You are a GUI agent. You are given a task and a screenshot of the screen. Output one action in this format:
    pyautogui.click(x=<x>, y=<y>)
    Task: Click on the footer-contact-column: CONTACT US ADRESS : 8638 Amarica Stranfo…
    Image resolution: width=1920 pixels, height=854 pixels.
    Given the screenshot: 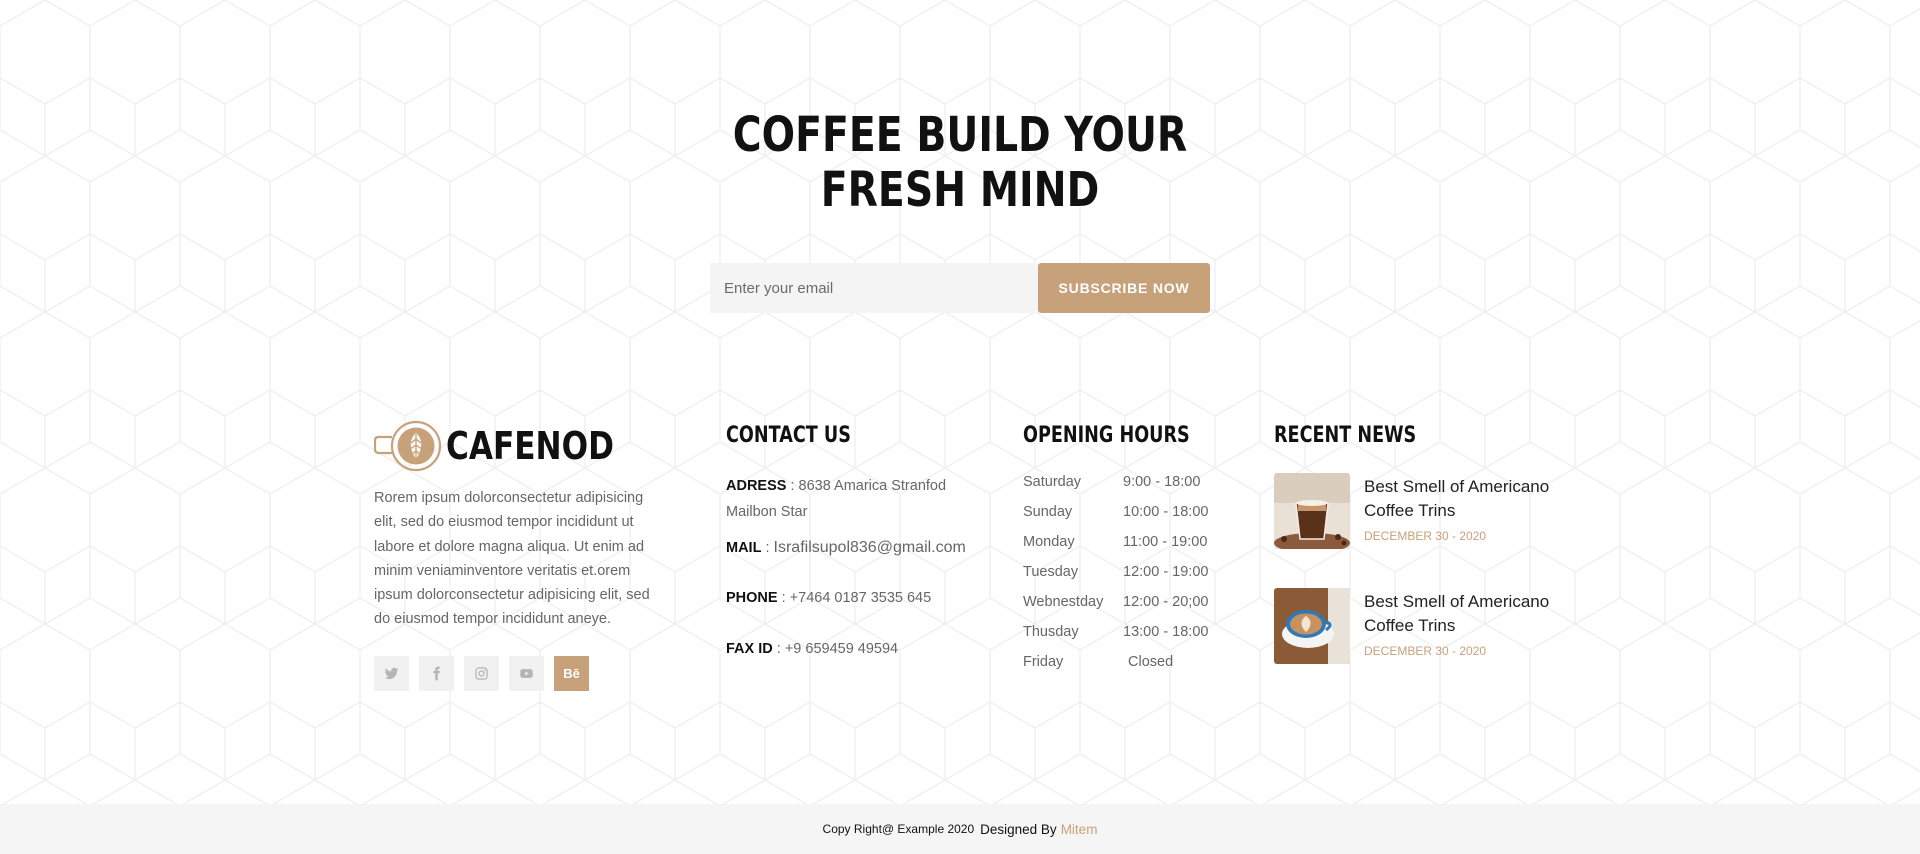 What is the action you would take?
    pyautogui.click(x=856, y=541)
    